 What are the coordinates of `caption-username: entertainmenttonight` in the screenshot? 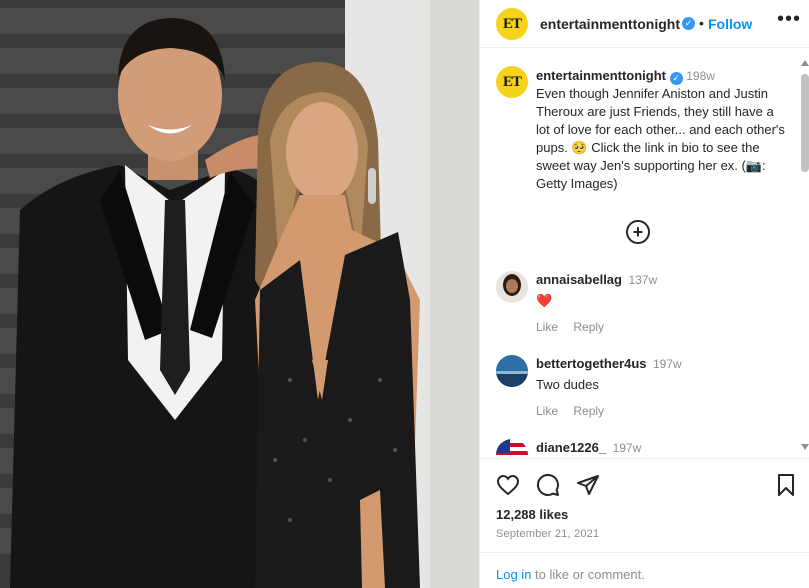 It's located at (601, 75).